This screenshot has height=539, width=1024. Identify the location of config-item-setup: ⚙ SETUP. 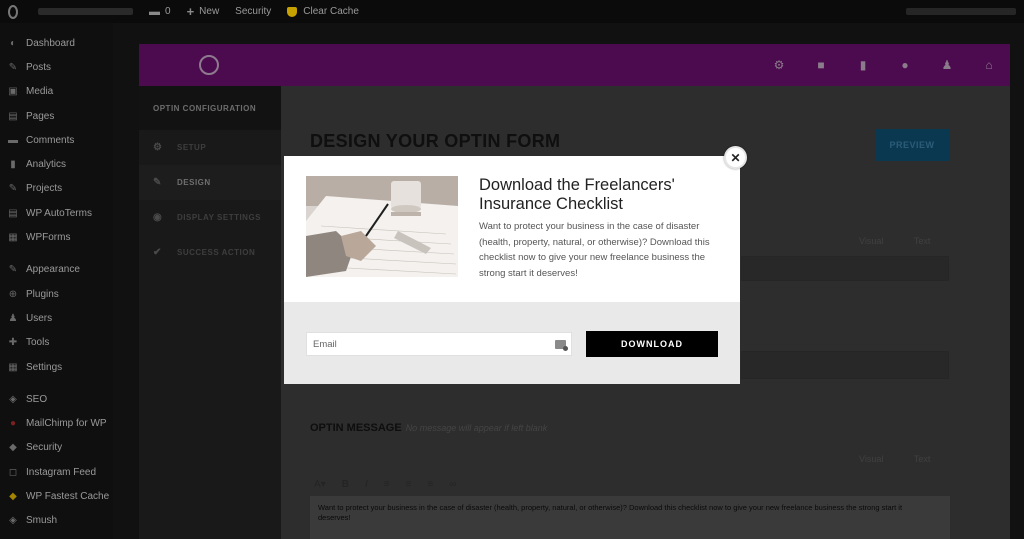
(210, 147).